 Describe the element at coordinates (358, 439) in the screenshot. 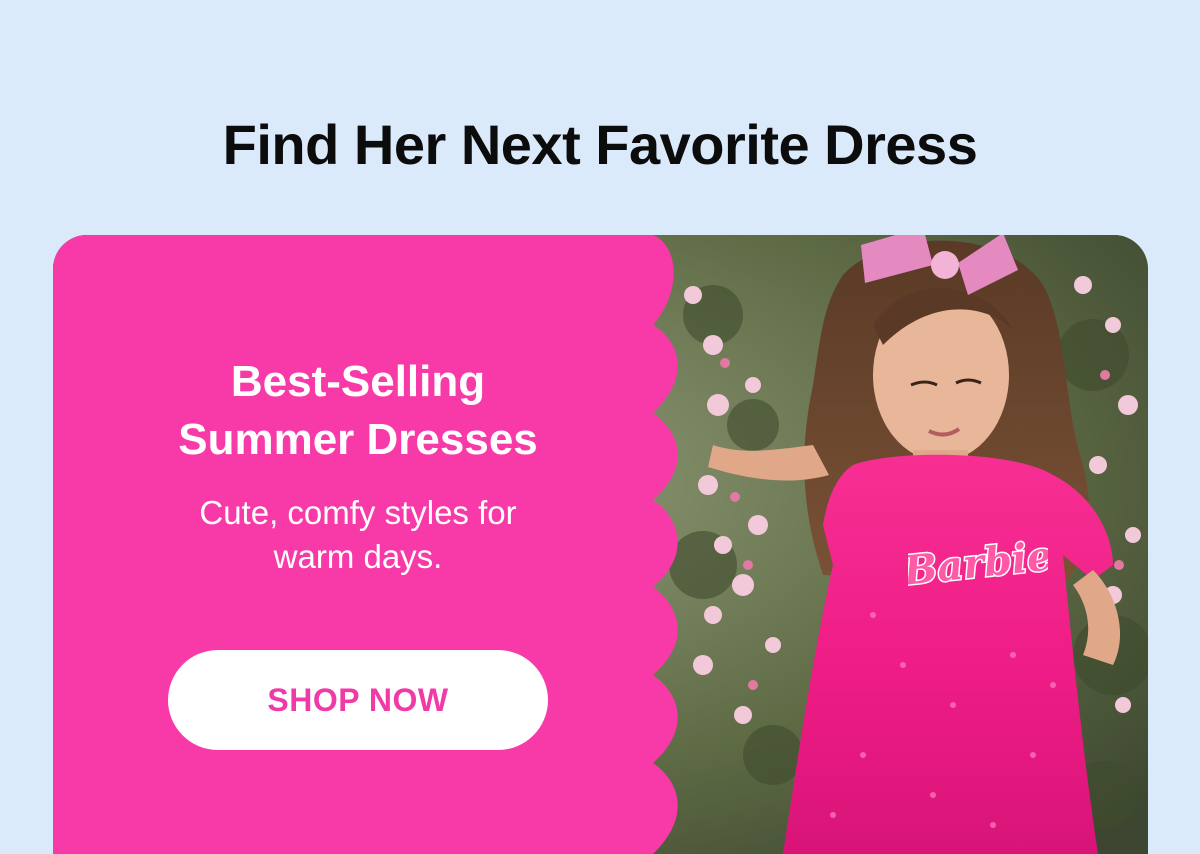

I see `promo-title-line: Summer Dresses` at that location.